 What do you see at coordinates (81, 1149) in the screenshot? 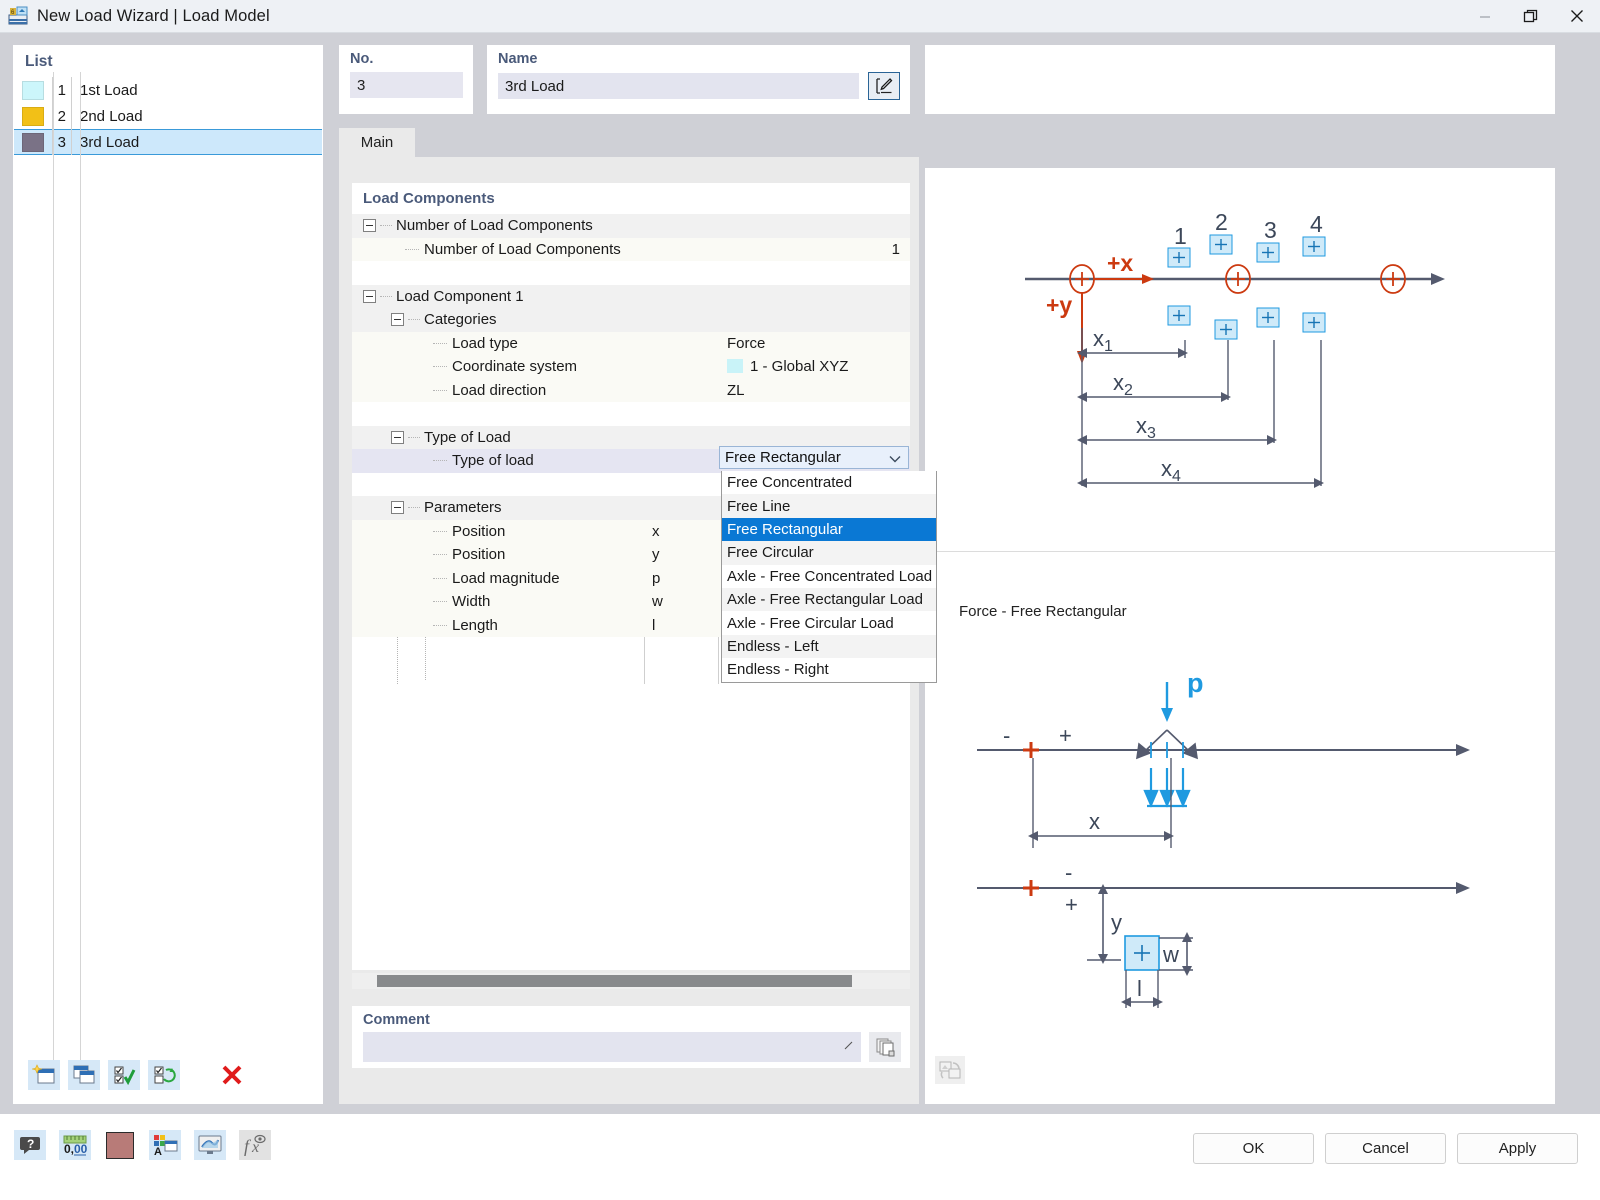
I see `svg-text: 00` at bounding box center [81, 1149].